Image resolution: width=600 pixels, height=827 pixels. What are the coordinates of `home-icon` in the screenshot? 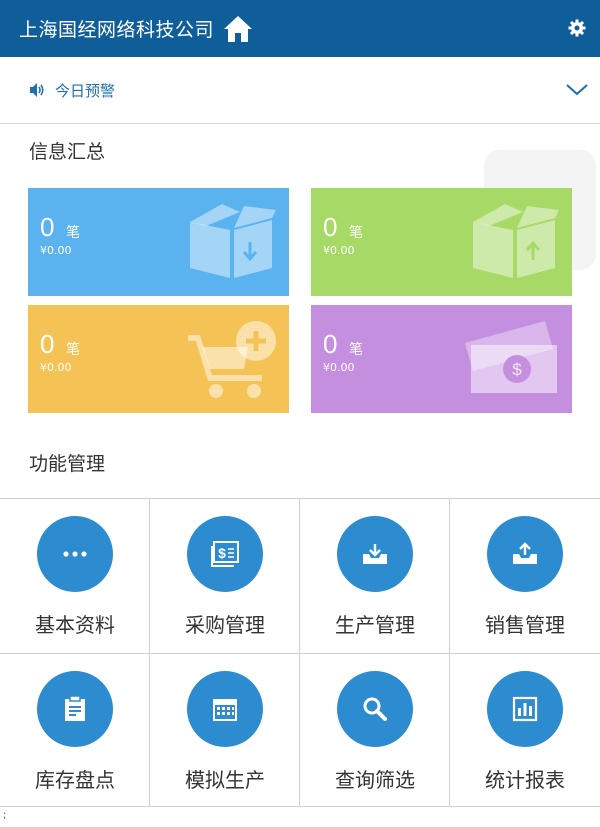 It's located at (238, 29).